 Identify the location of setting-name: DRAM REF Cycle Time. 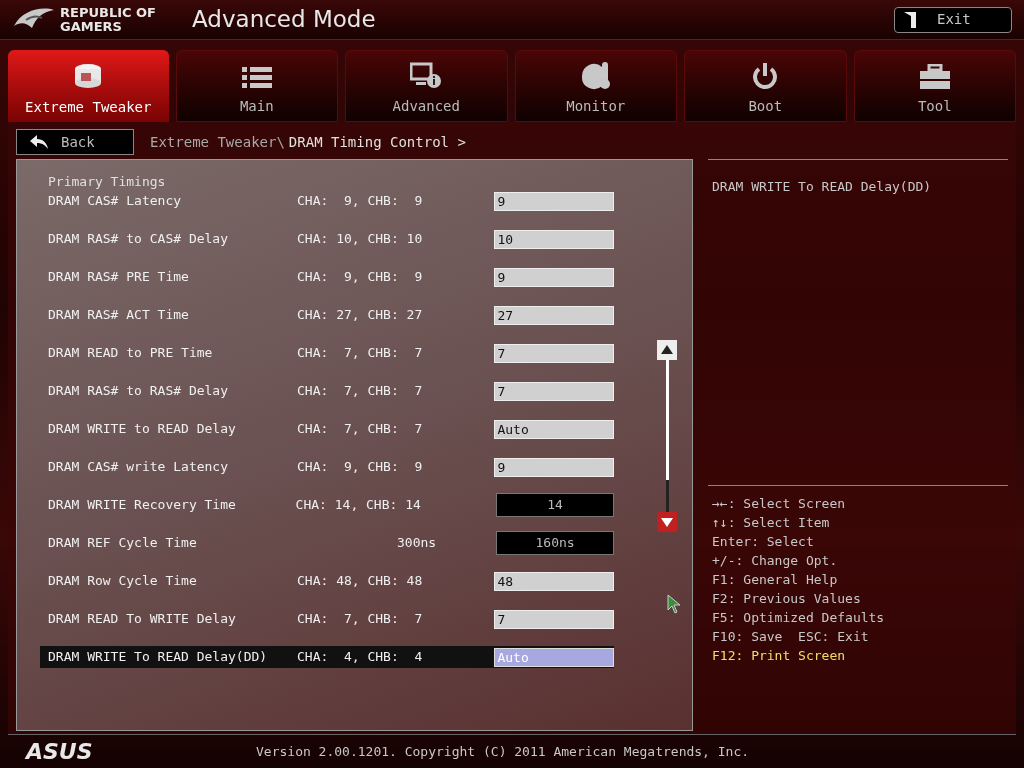
(123, 543).